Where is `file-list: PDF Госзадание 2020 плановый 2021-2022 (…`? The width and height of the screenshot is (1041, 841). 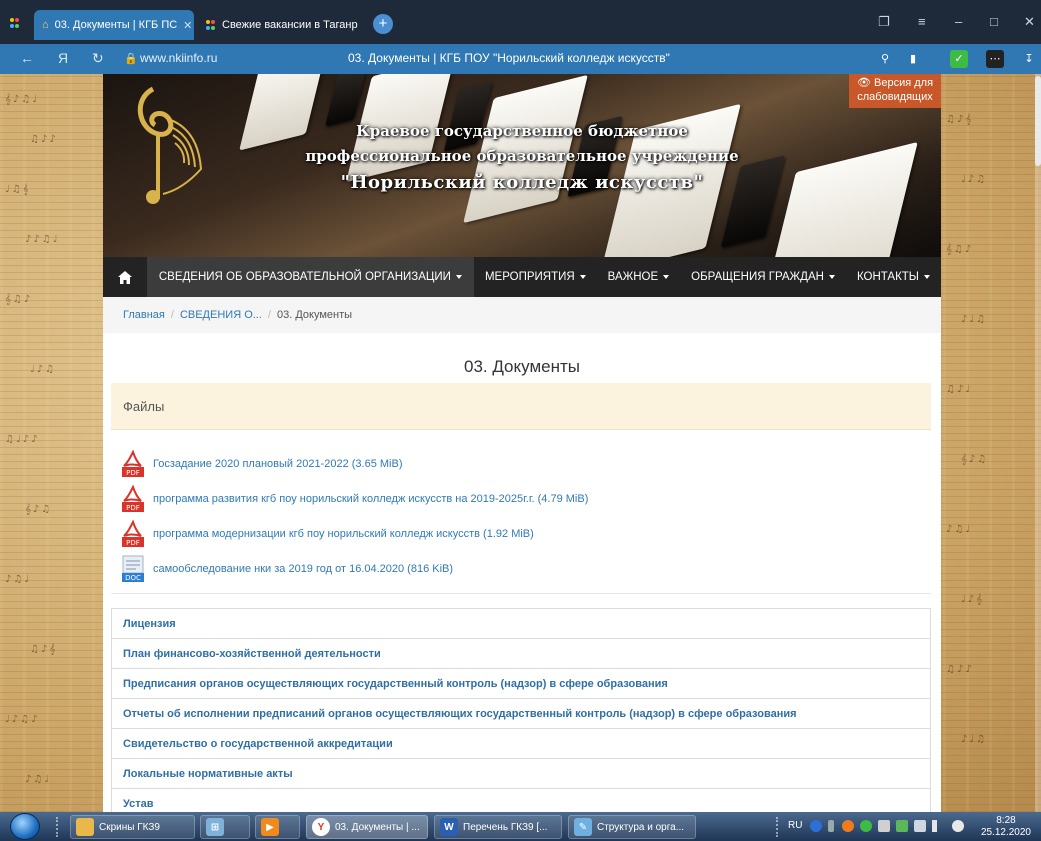 file-list: PDF Госзадание 2020 плановый 2021-2022 (… is located at coordinates (521, 516).